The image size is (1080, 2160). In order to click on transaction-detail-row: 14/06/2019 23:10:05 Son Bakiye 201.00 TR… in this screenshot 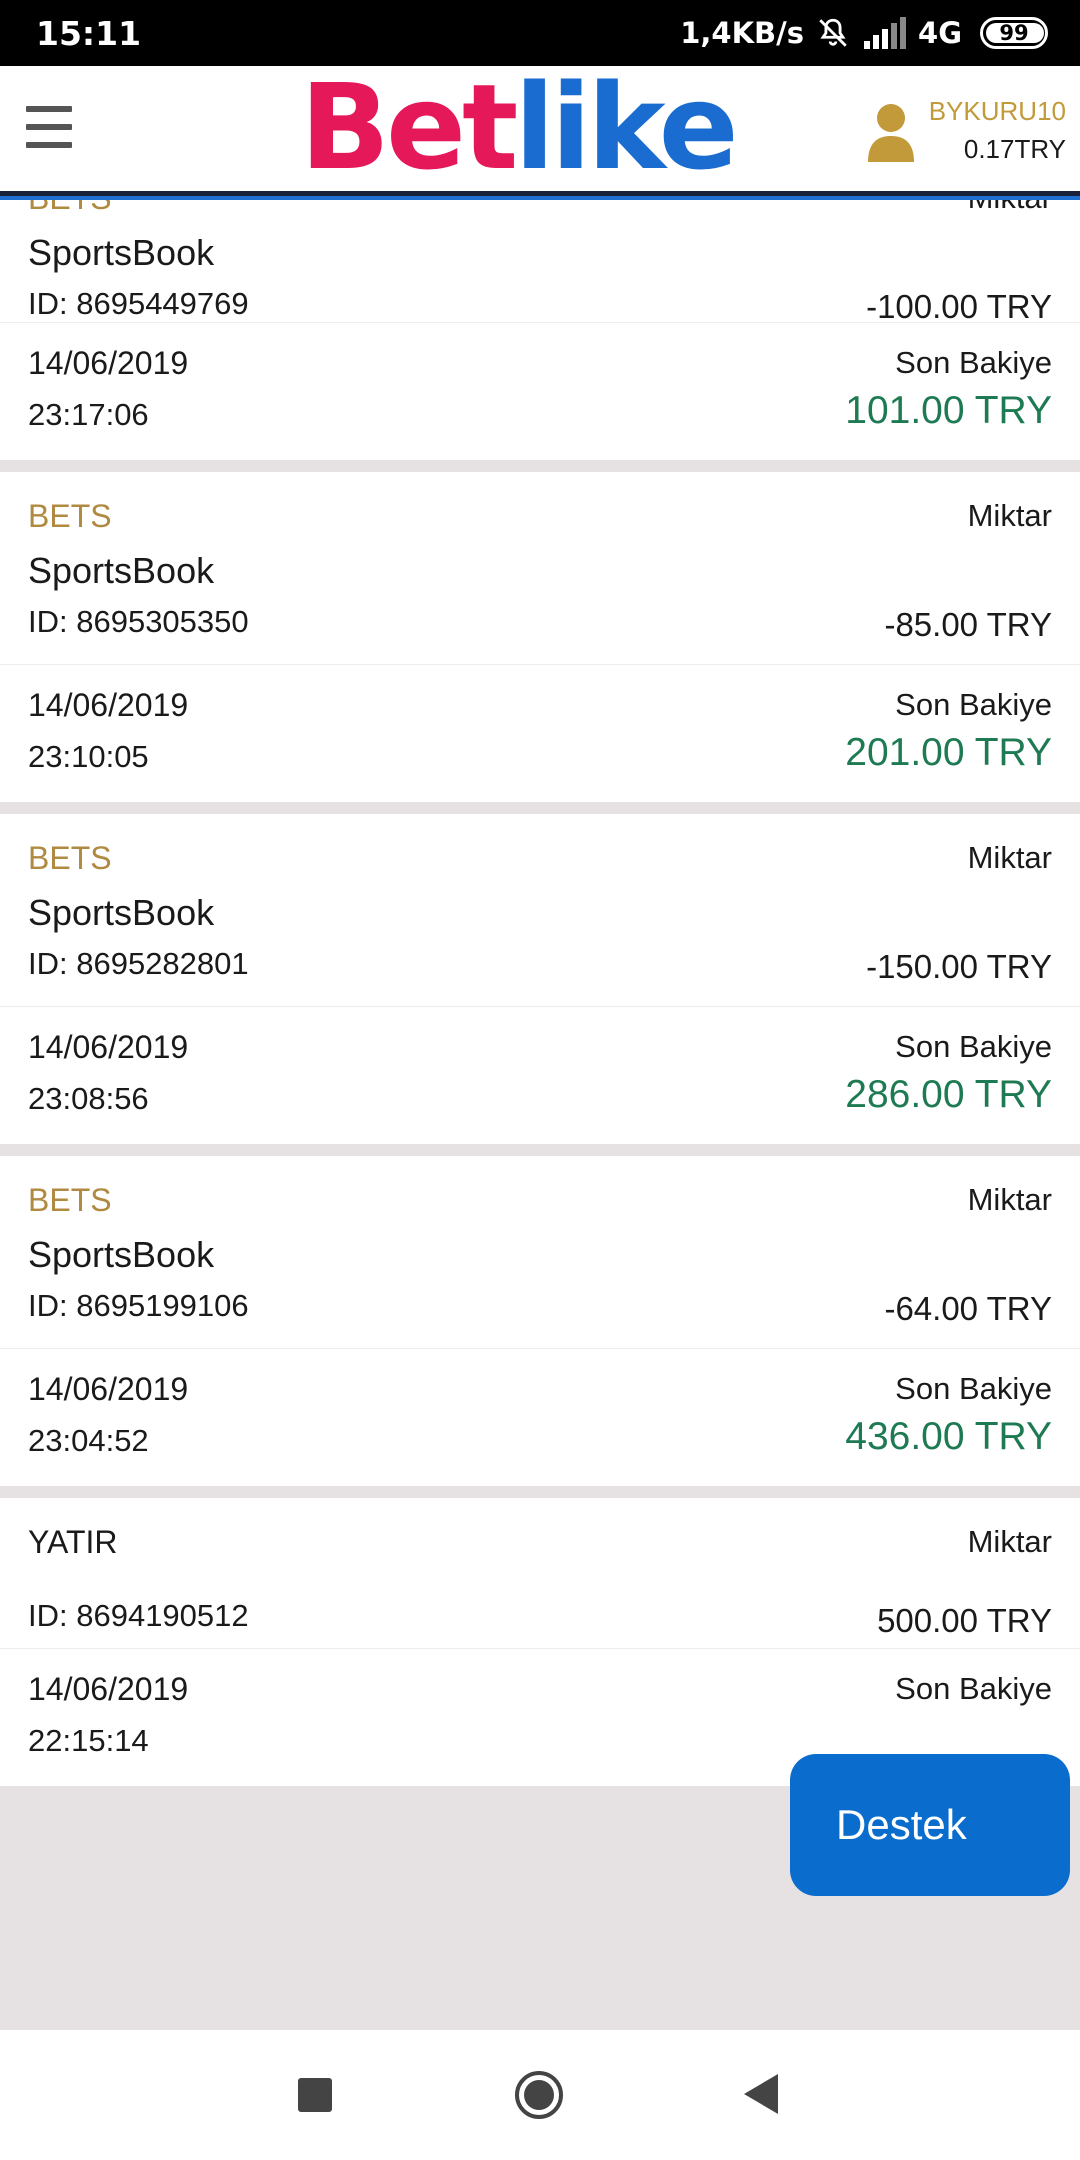, I will do `click(540, 733)`.